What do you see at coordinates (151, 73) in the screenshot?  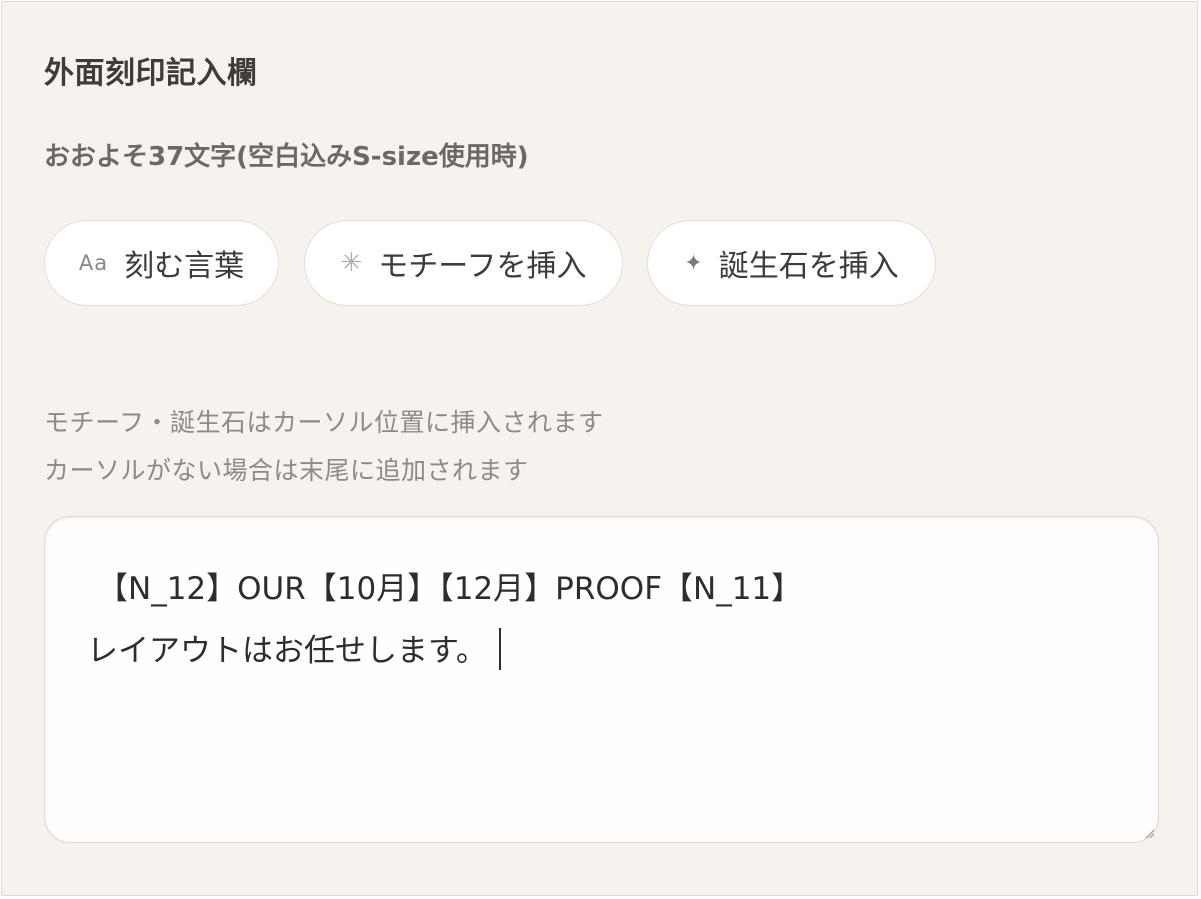 I see `panel-title: 外面刻印記入欄` at bounding box center [151, 73].